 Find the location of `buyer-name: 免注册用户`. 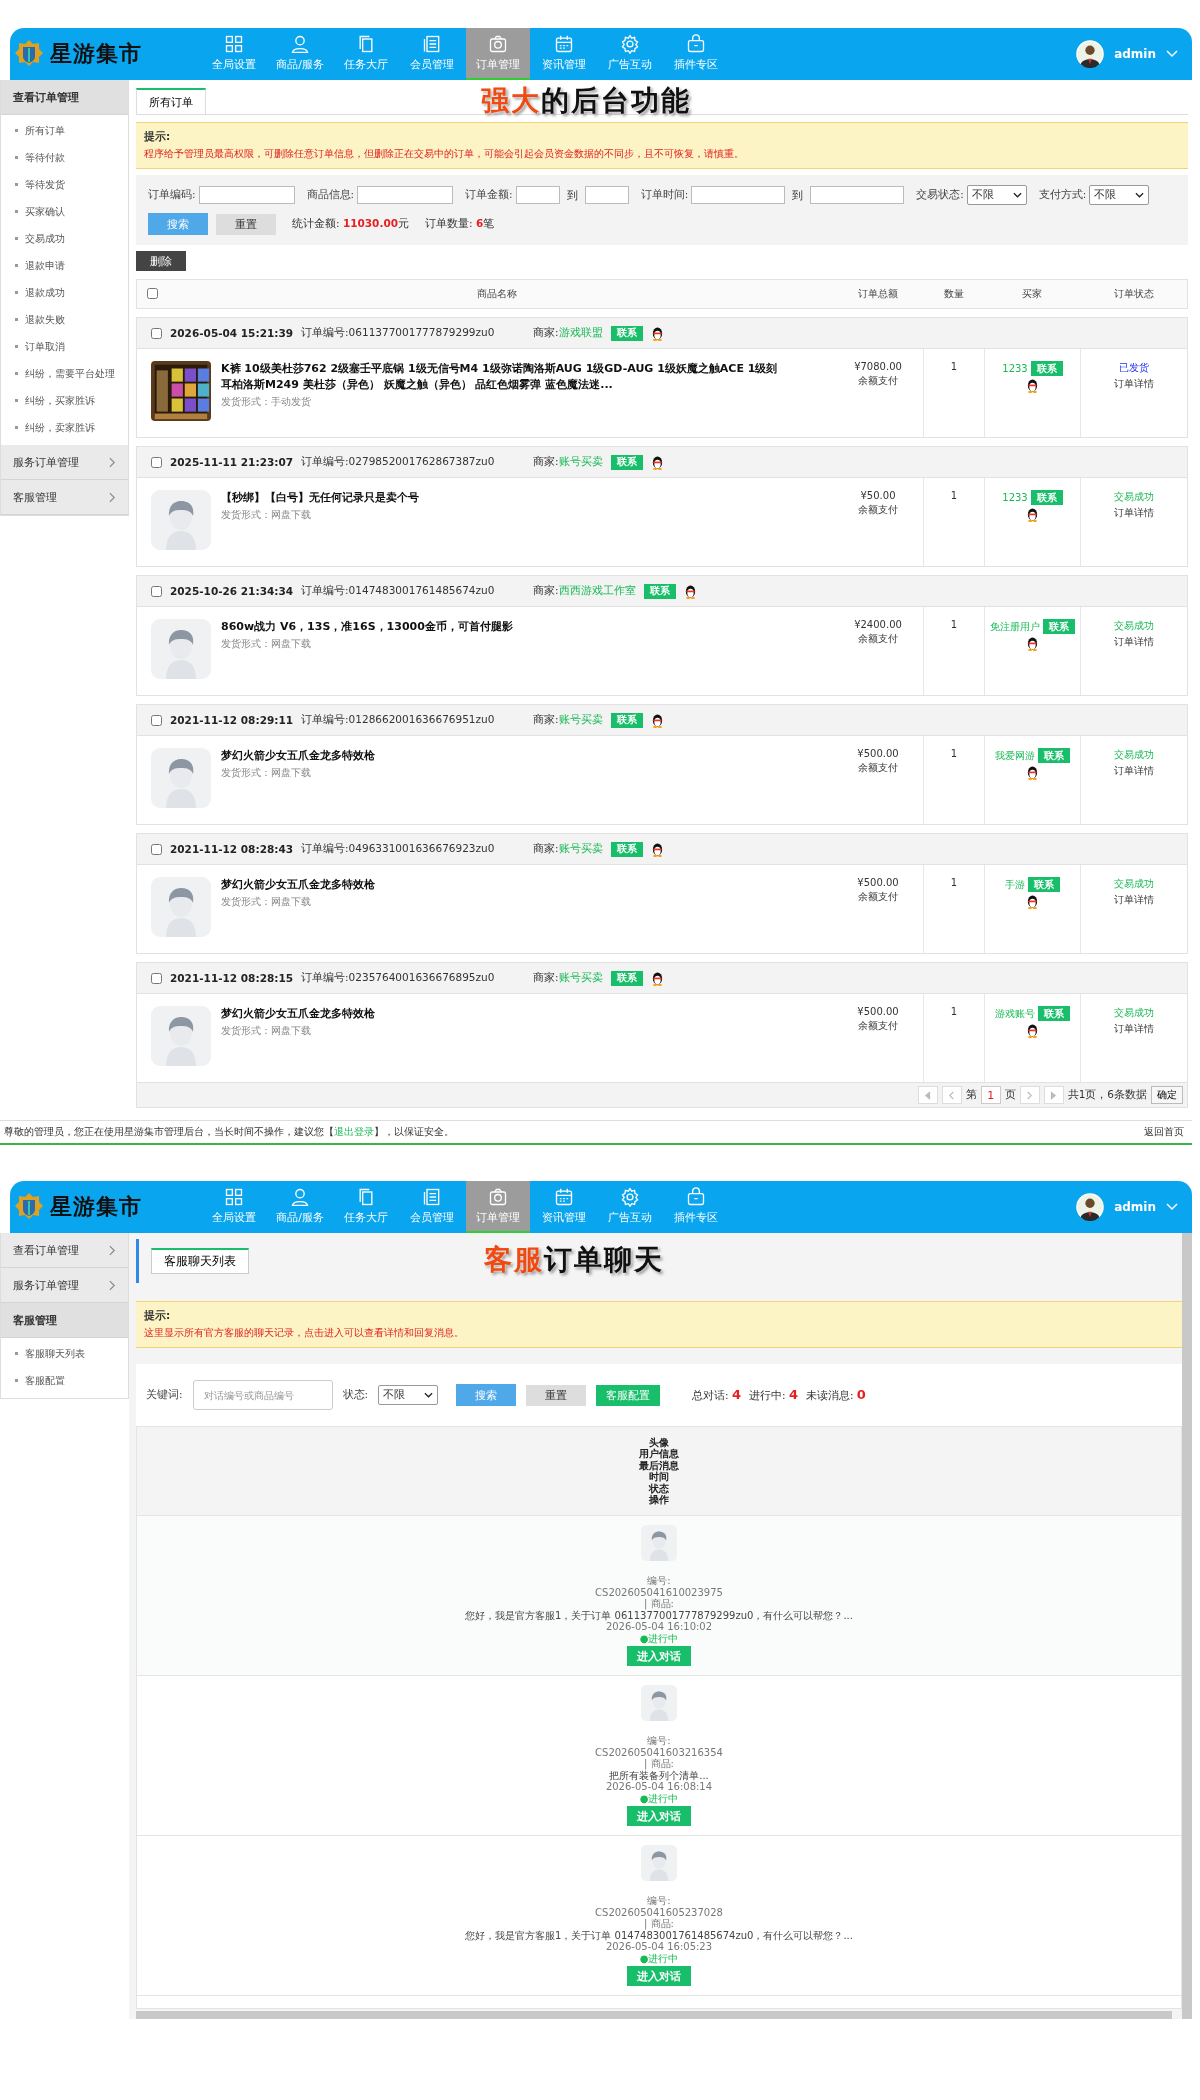

buyer-name: 免注册用户 is located at coordinates (1015, 626).